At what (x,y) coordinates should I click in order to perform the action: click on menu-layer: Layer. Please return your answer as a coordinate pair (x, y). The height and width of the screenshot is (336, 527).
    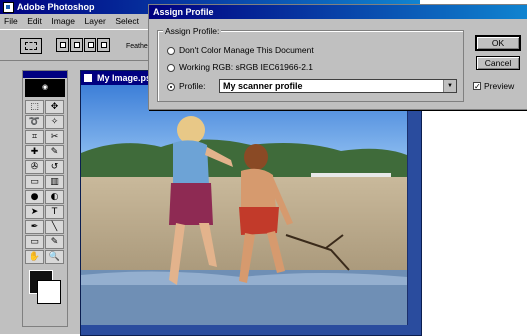
    Looking at the image, I should click on (95, 21).